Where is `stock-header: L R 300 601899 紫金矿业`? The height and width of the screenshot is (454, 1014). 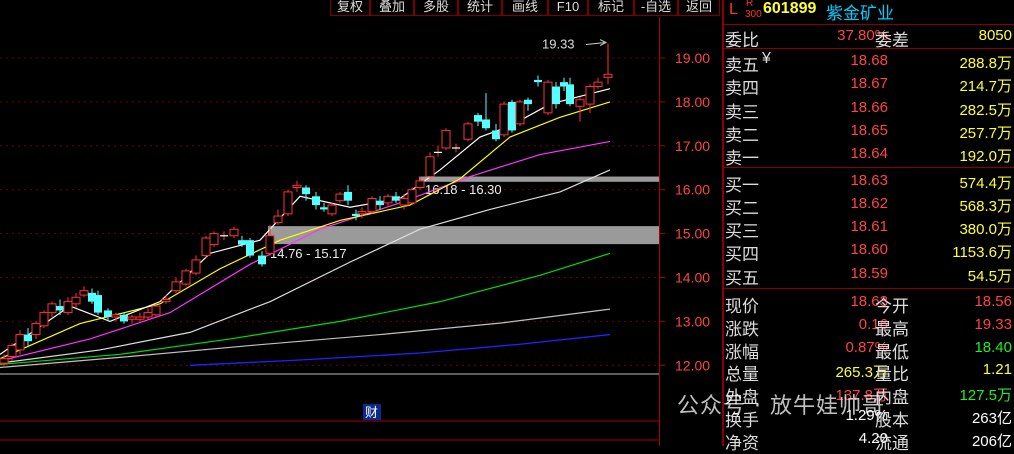
stock-header: L R 300 601899 紫金矿业 is located at coordinates (868, 12).